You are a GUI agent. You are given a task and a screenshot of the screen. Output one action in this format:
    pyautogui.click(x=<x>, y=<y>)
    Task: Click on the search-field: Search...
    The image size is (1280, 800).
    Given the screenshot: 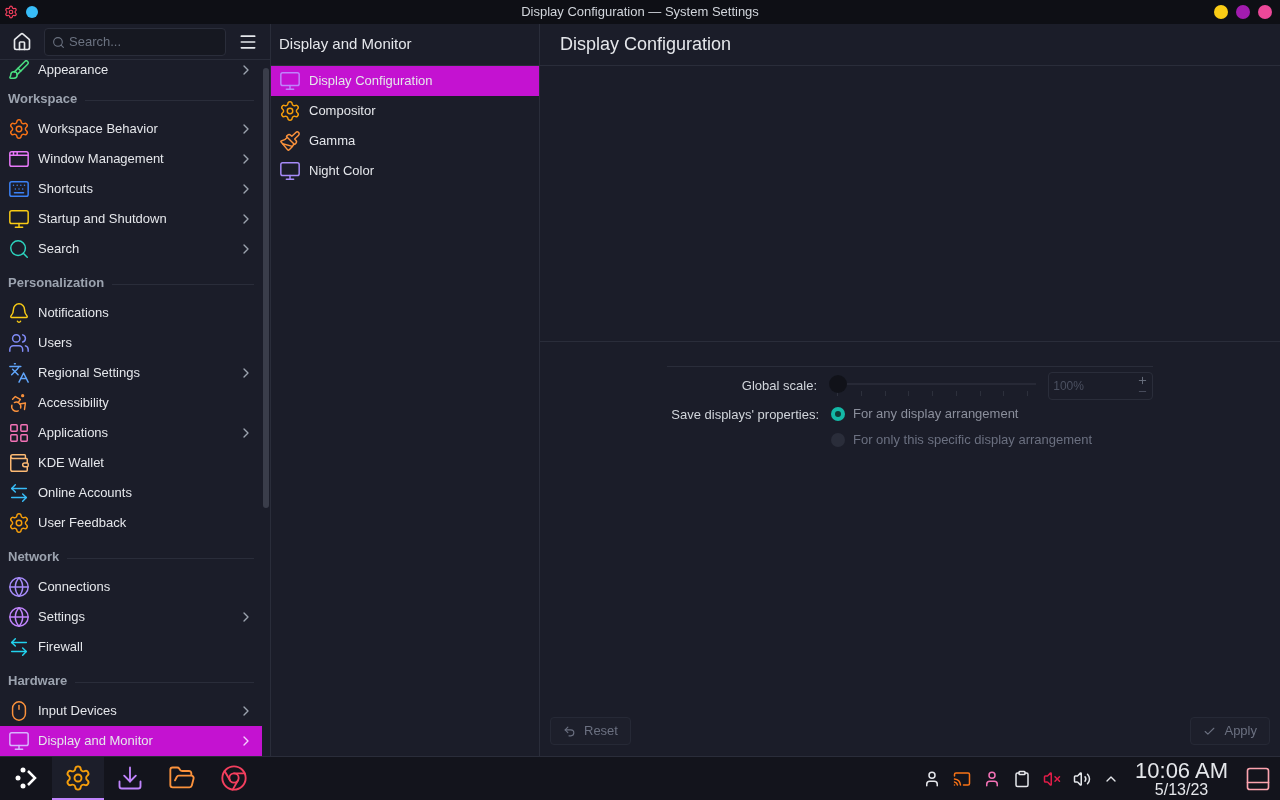 What is the action you would take?
    pyautogui.click(x=135, y=41)
    